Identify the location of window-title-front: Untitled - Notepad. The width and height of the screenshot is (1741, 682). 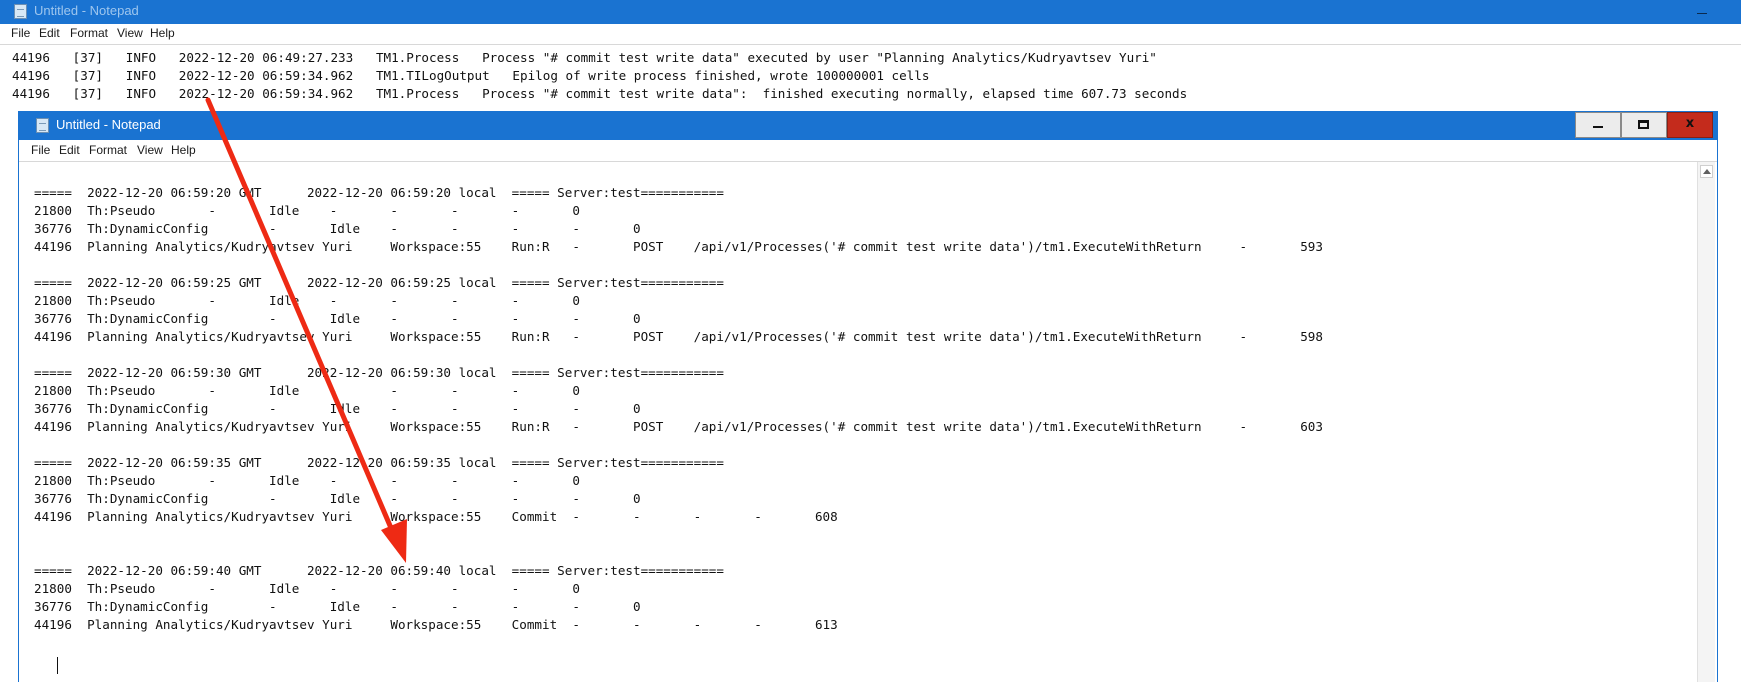
(108, 124).